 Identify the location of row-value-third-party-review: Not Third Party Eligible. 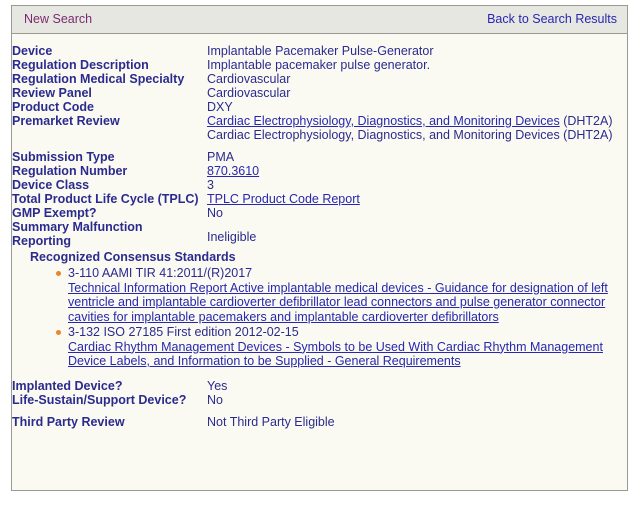
(271, 421).